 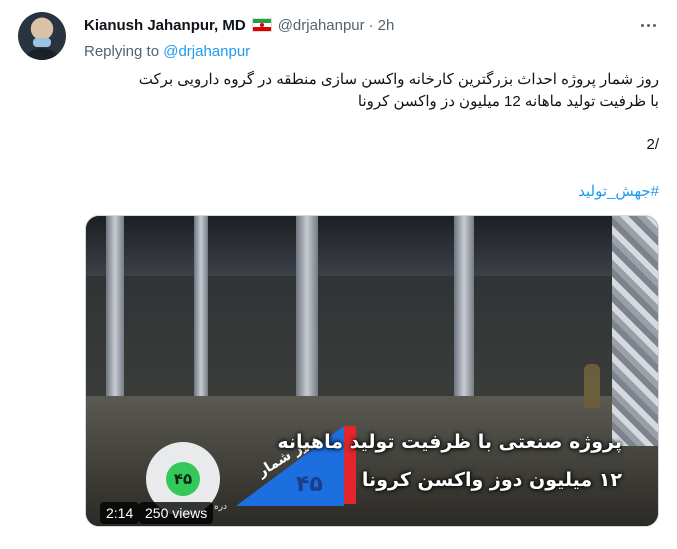 I want to click on video-views-badge: 250 views, so click(x=176, y=513).